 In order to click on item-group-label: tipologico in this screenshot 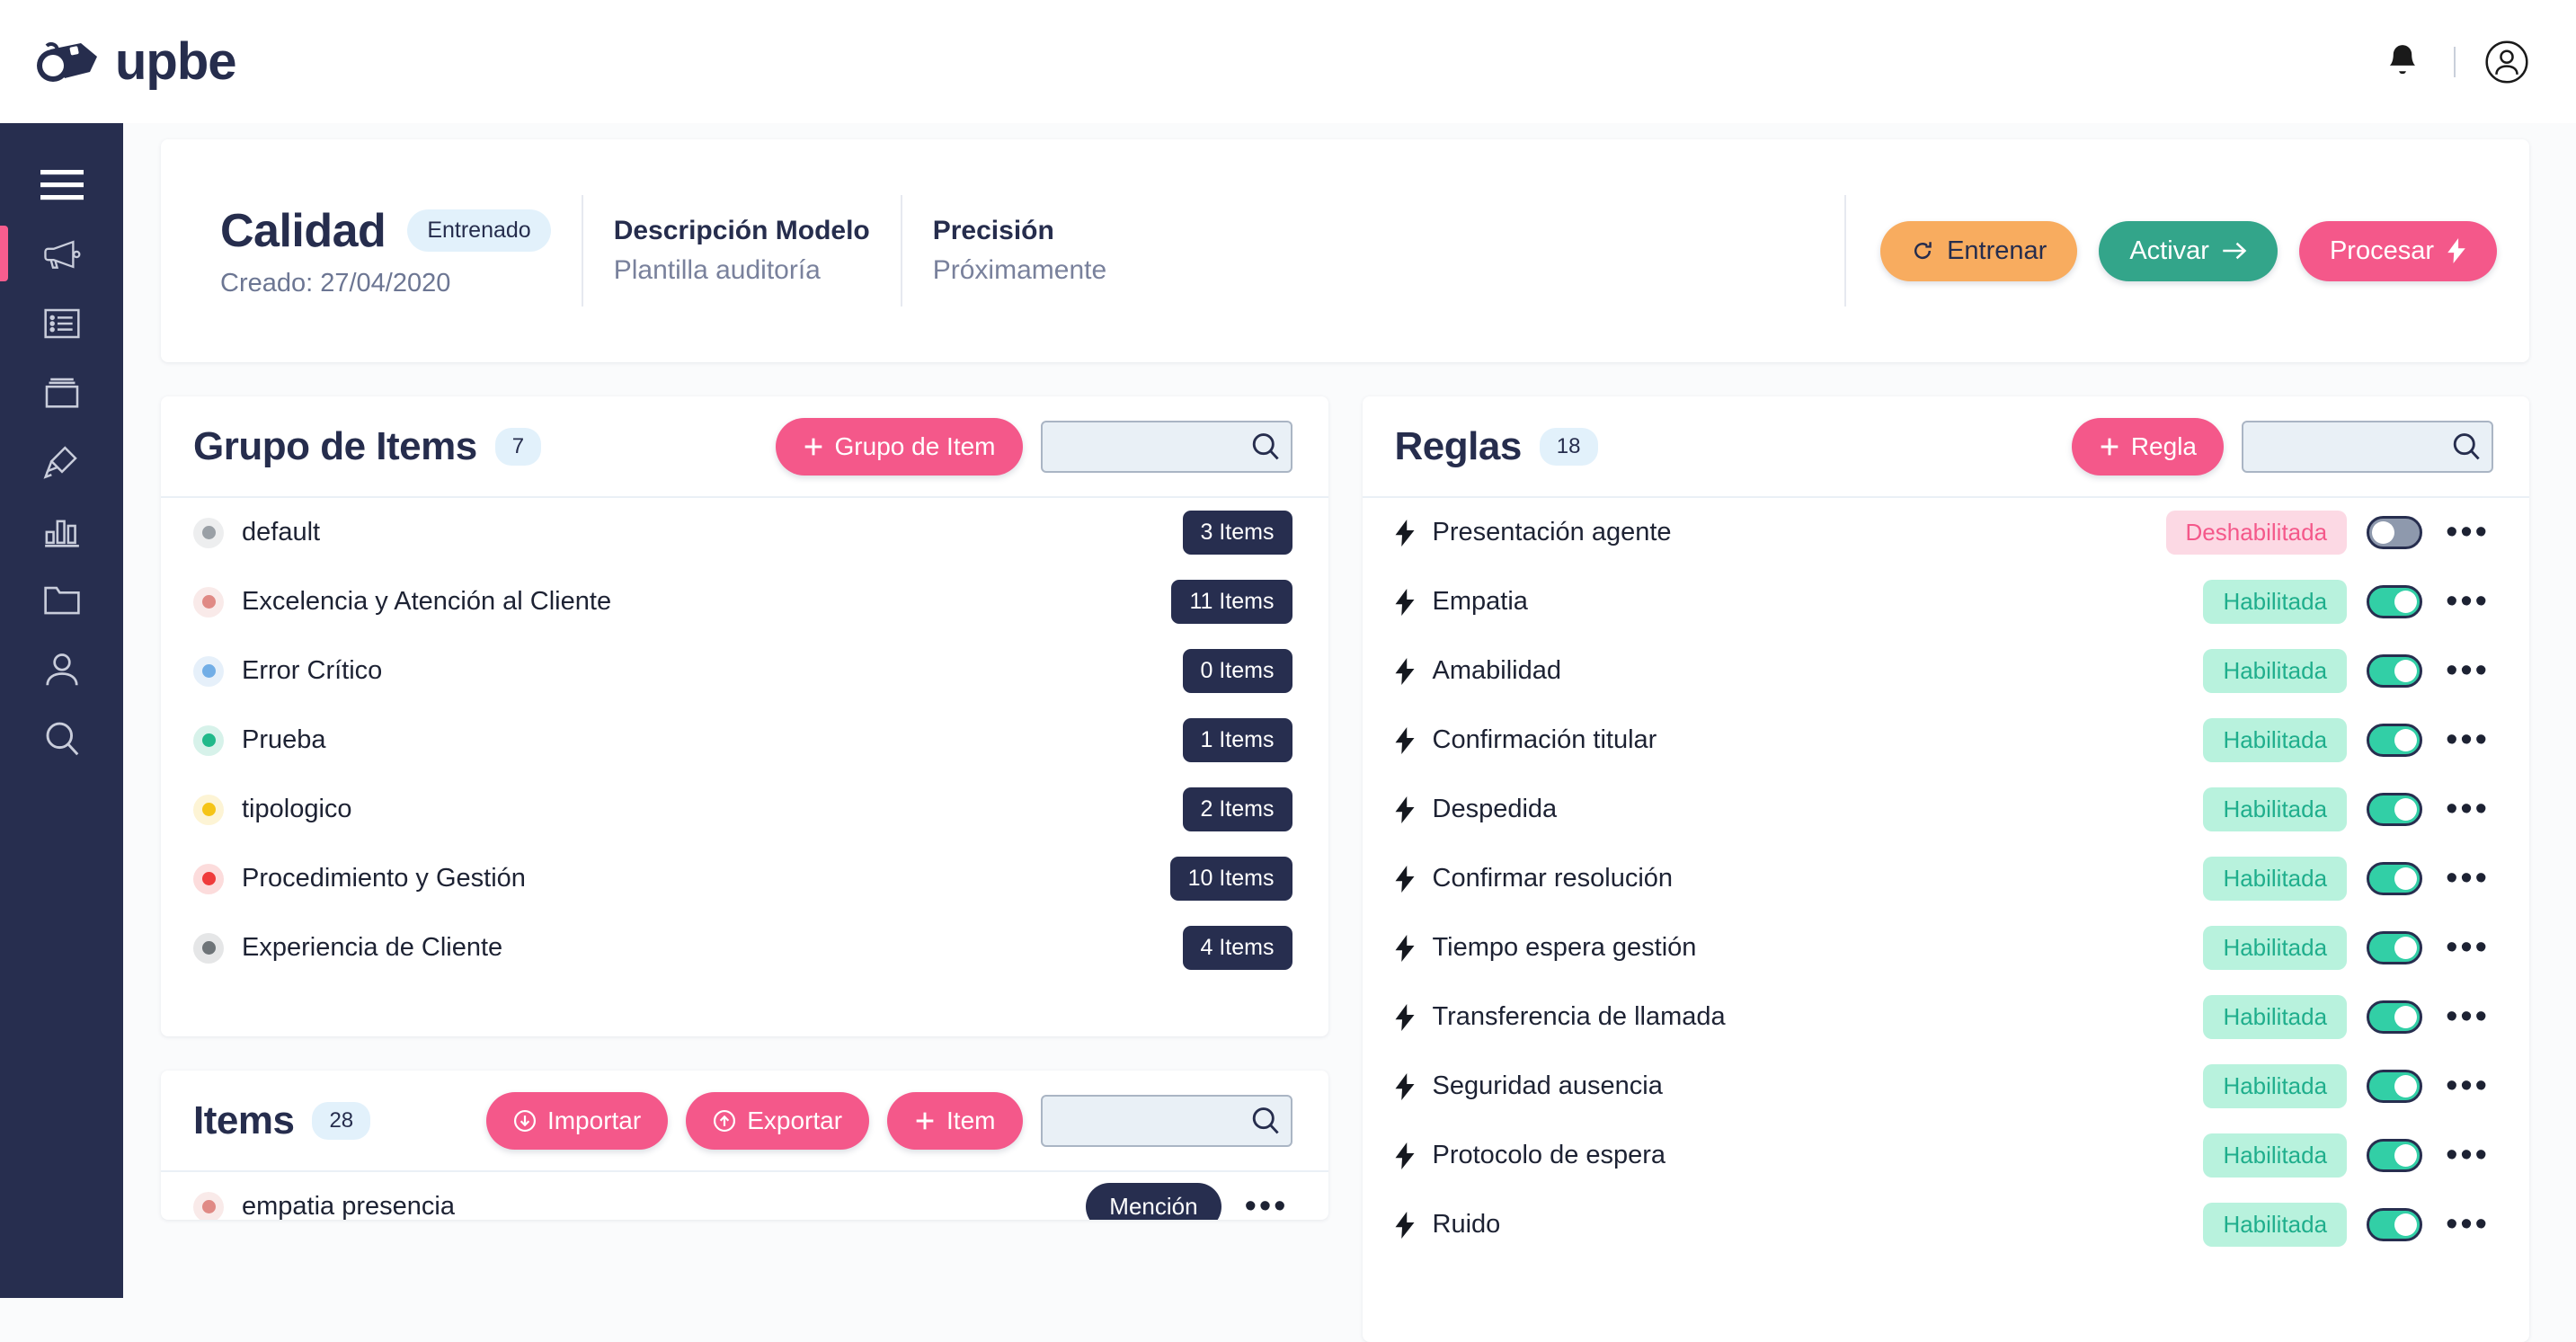, I will do `click(297, 809)`.